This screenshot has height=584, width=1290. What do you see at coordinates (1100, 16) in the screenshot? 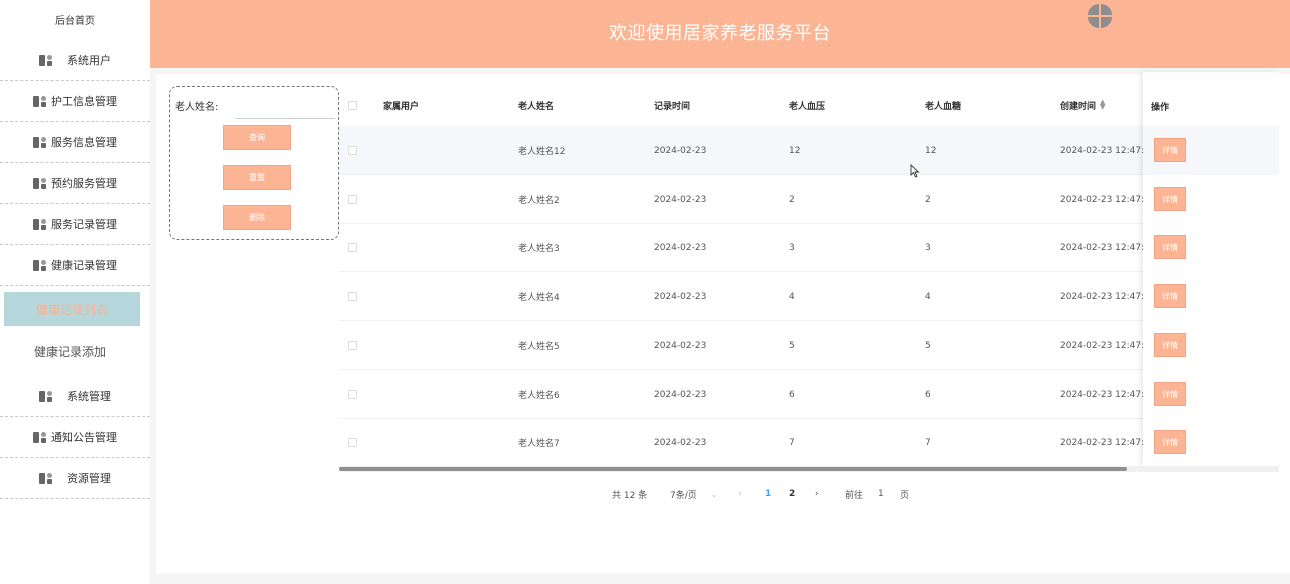
I see `user-avatar-icon` at bounding box center [1100, 16].